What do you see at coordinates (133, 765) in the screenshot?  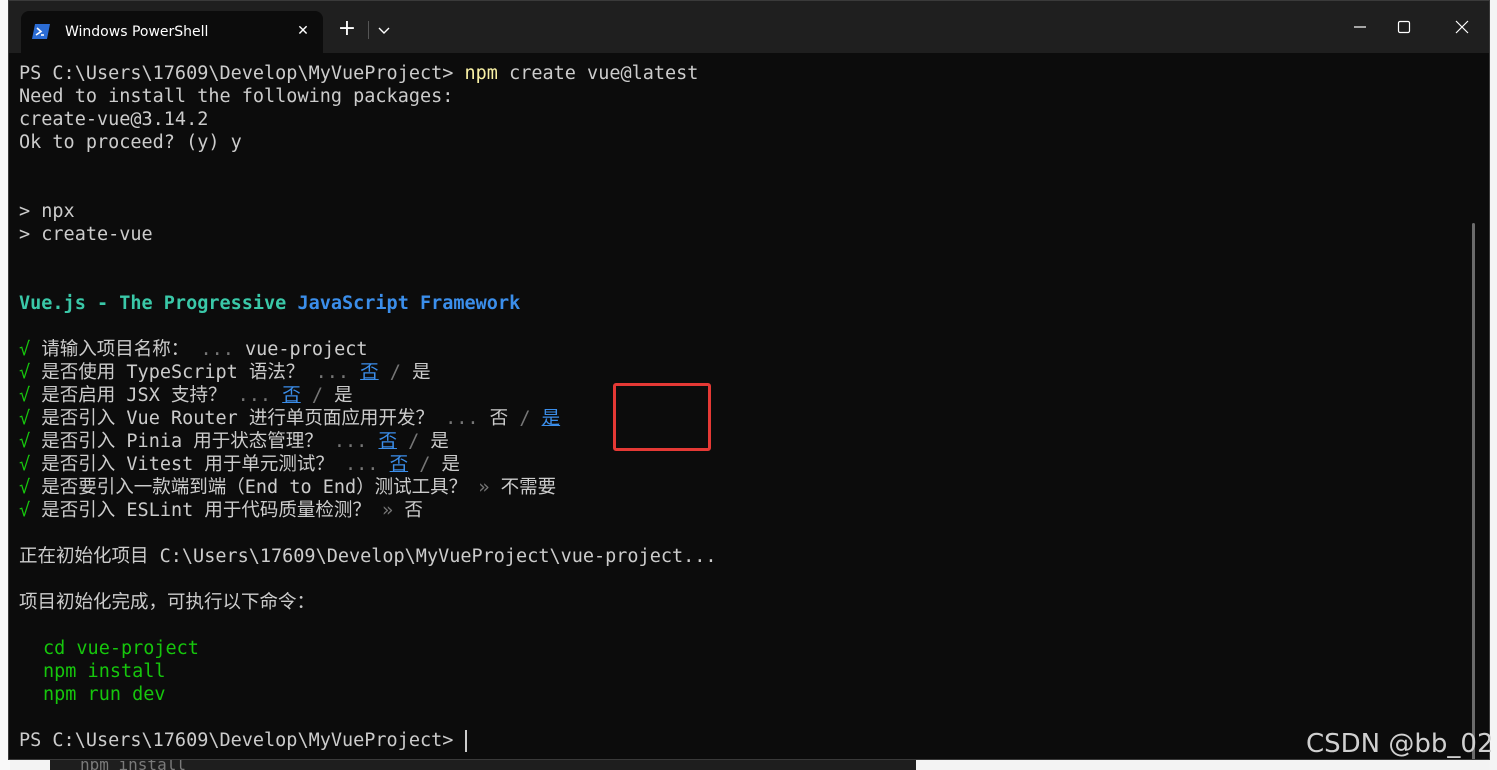 I see `background-terminal-text: npm install` at bounding box center [133, 765].